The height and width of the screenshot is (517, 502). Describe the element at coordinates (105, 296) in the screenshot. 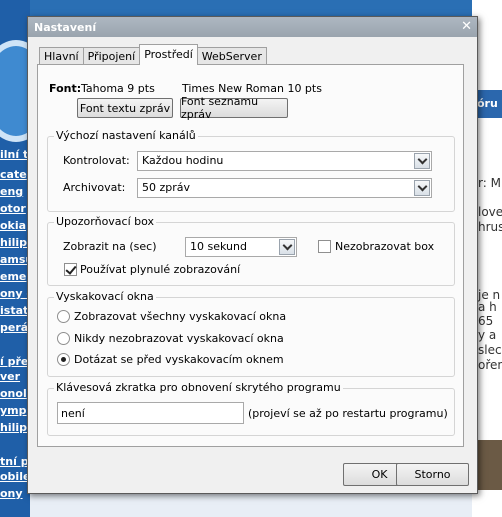

I see `popups-legend: Vyskakovací okna` at that location.